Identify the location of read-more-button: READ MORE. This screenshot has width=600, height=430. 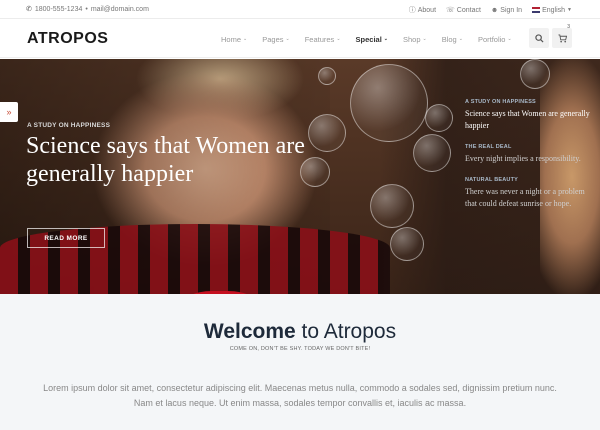
(66, 238).